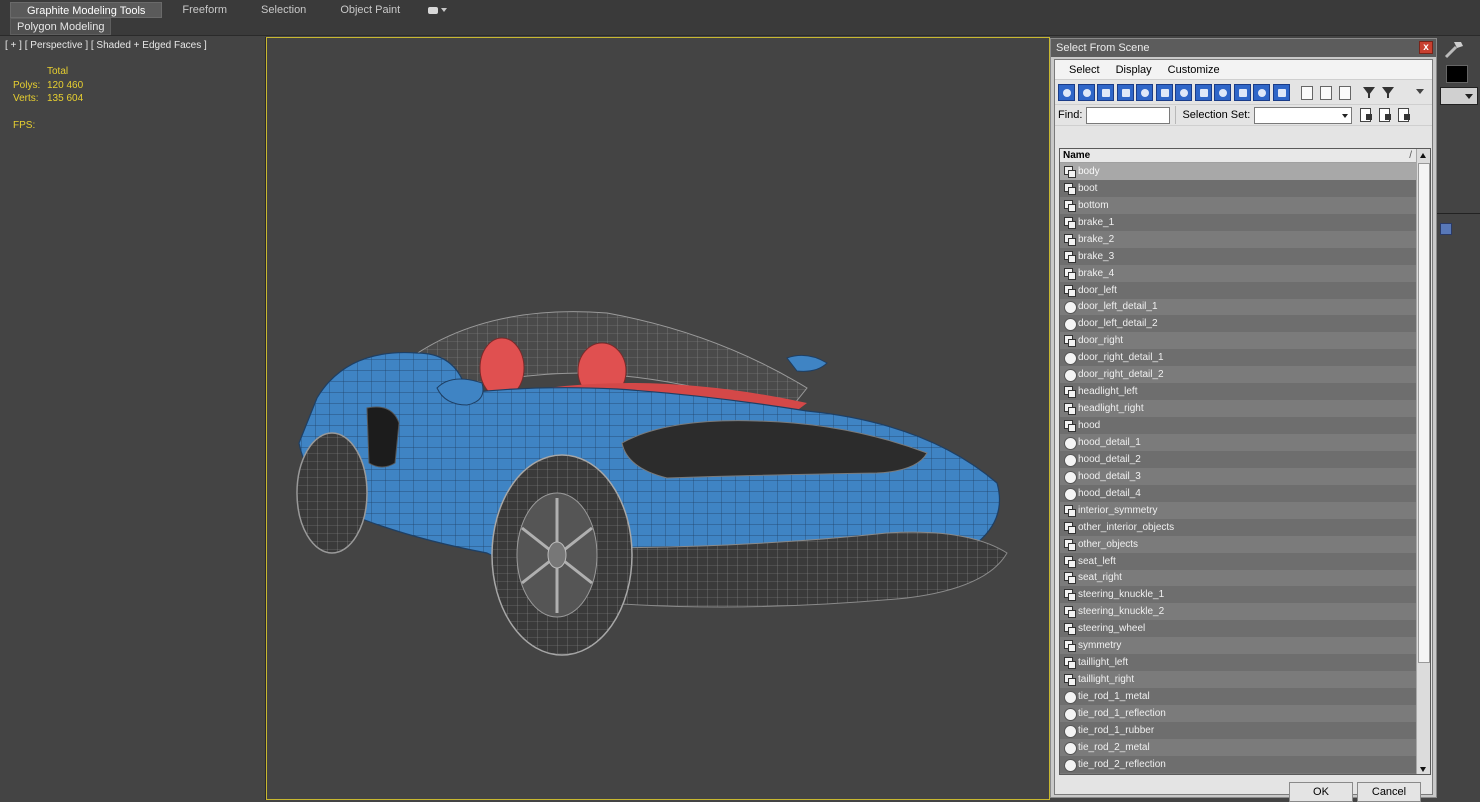 The image size is (1480, 802). I want to click on toolbar-overflow-icon, so click(1420, 91).